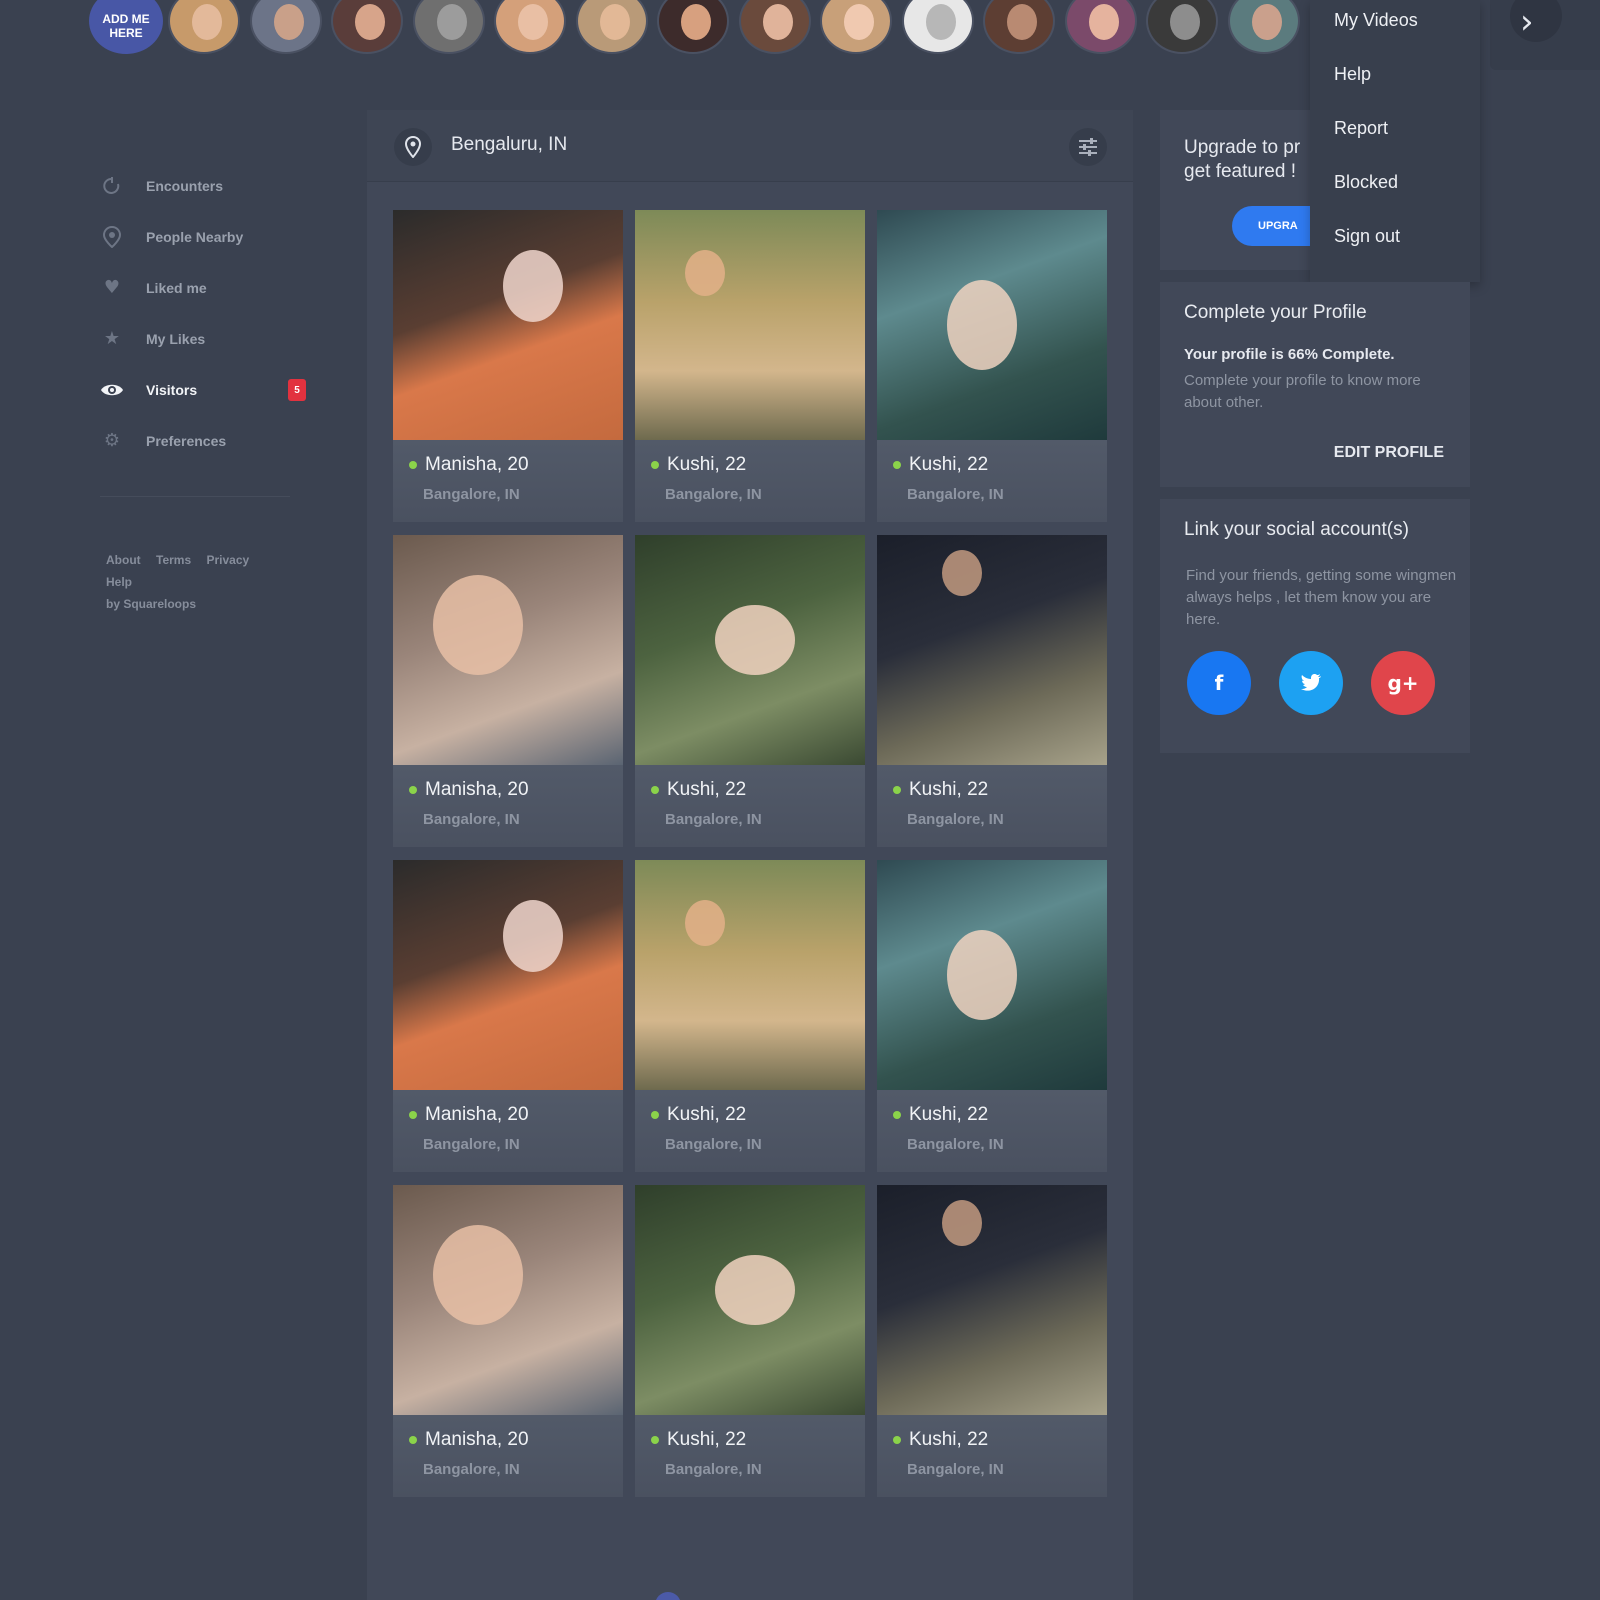 The height and width of the screenshot is (1600, 1600). Describe the element at coordinates (210, 440) in the screenshot. I see `sidebar-item-preferences: ⚙ Preferences` at that location.